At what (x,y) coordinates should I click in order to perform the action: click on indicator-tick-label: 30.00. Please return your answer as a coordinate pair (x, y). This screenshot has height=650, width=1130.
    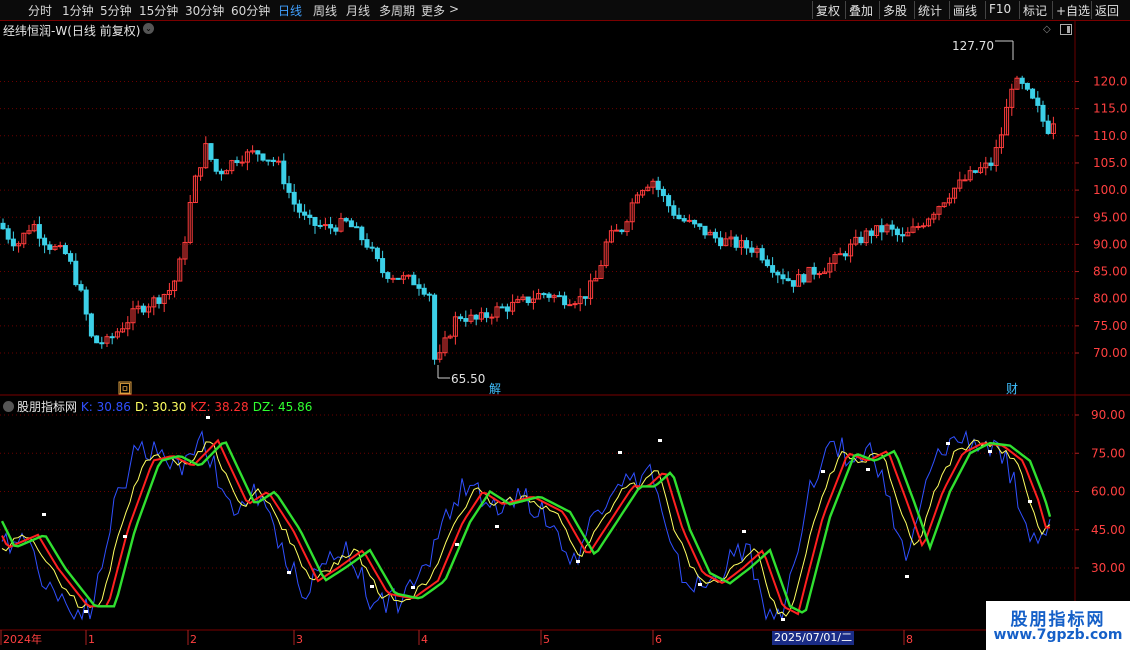
    Looking at the image, I should click on (1108, 568).